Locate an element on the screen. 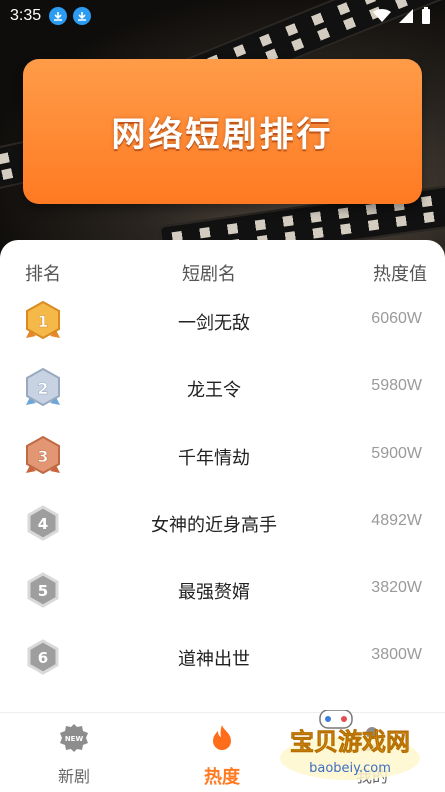 Image resolution: width=445 pixels, height=792 pixels. table-row: 1 一剑无敌 6060W is located at coordinates (222, 320).